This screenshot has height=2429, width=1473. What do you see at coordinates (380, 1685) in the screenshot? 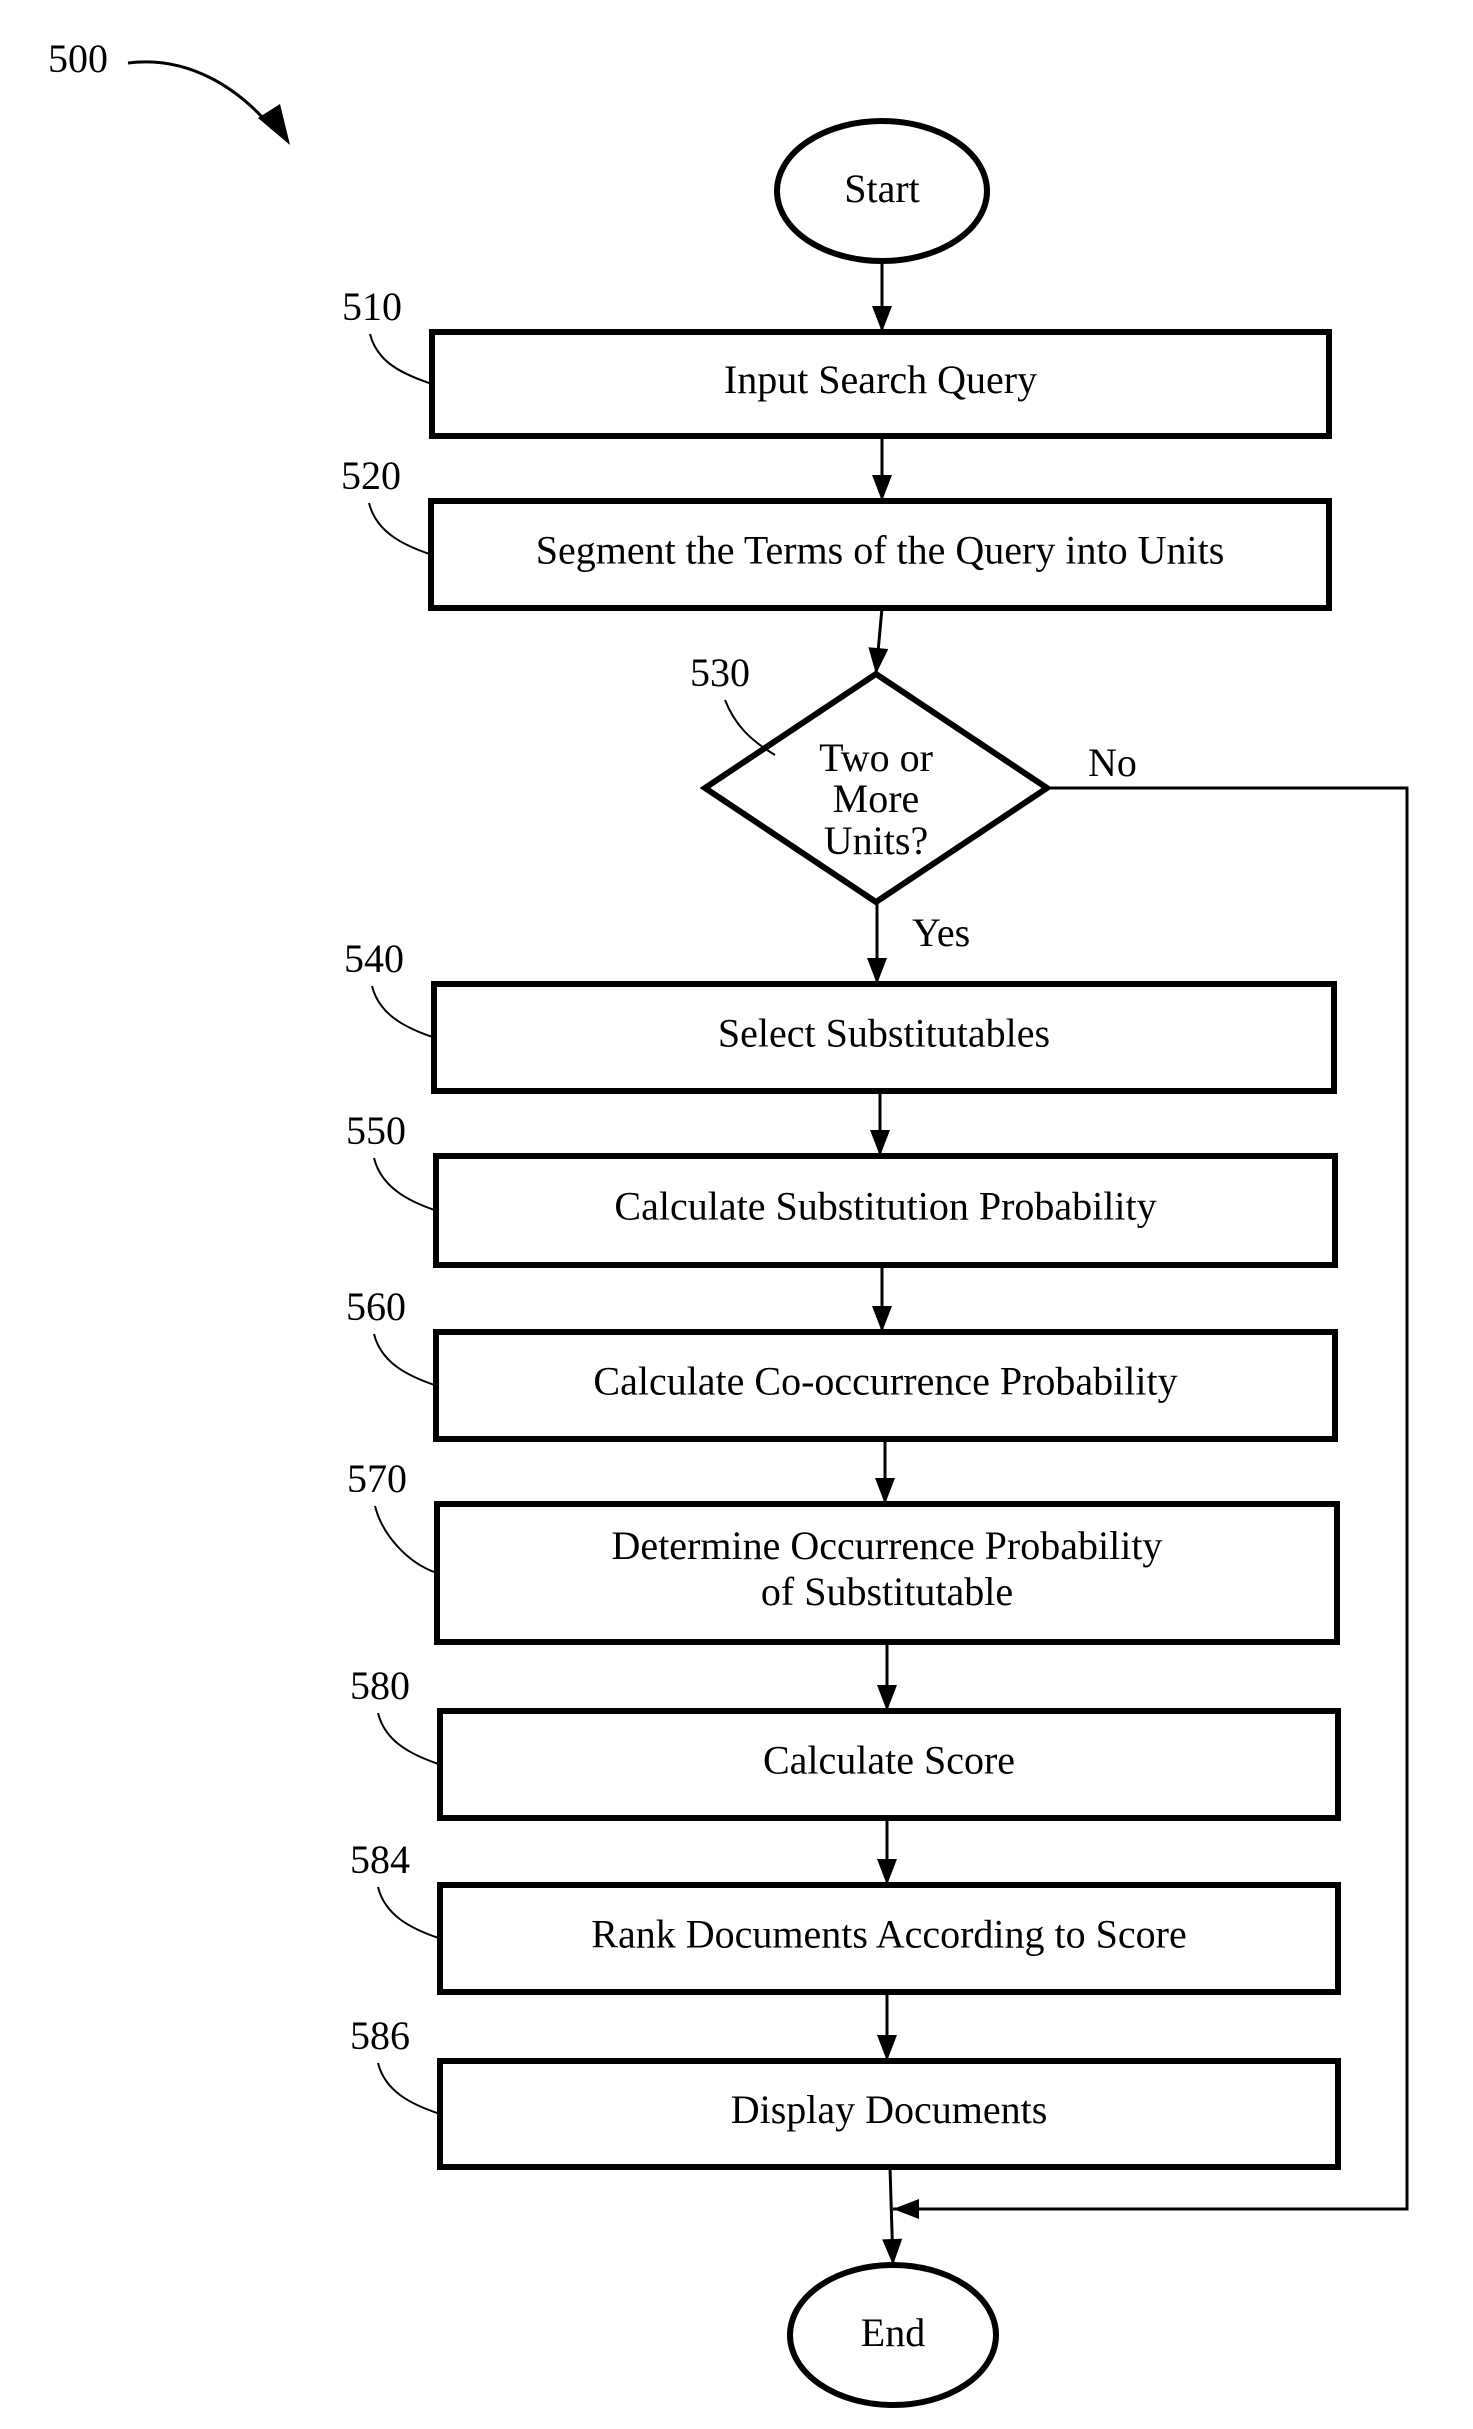
I see `step-ref-label: 580` at bounding box center [380, 1685].